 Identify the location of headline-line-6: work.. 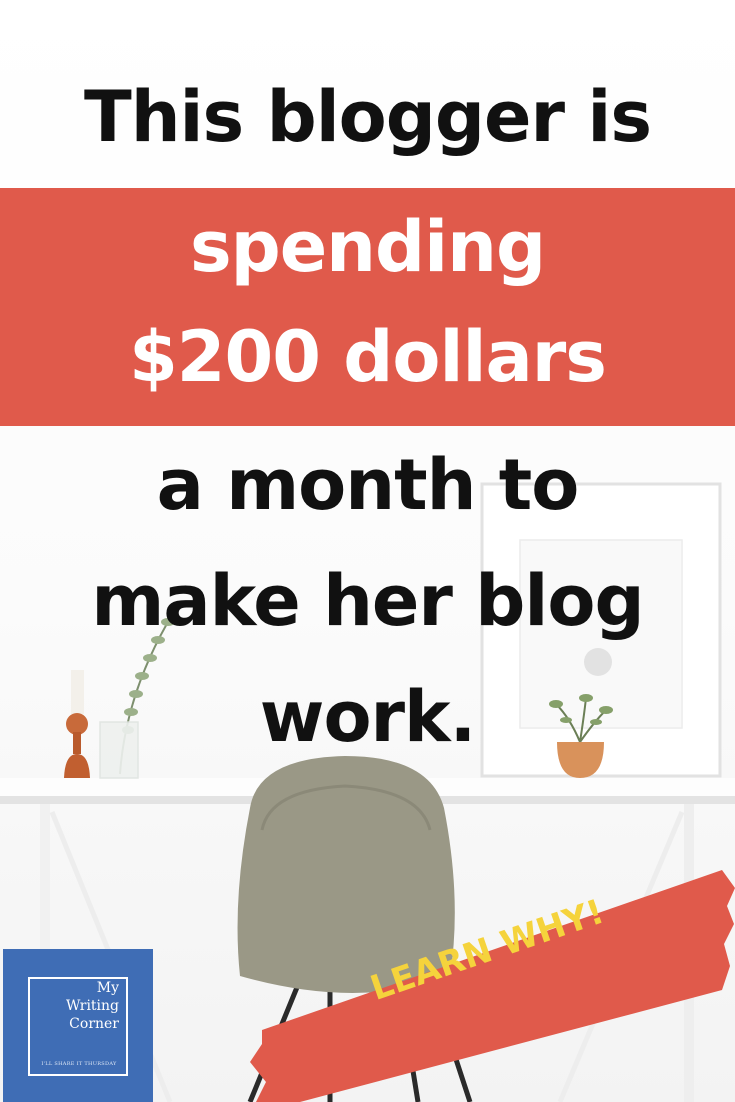
(367, 717).